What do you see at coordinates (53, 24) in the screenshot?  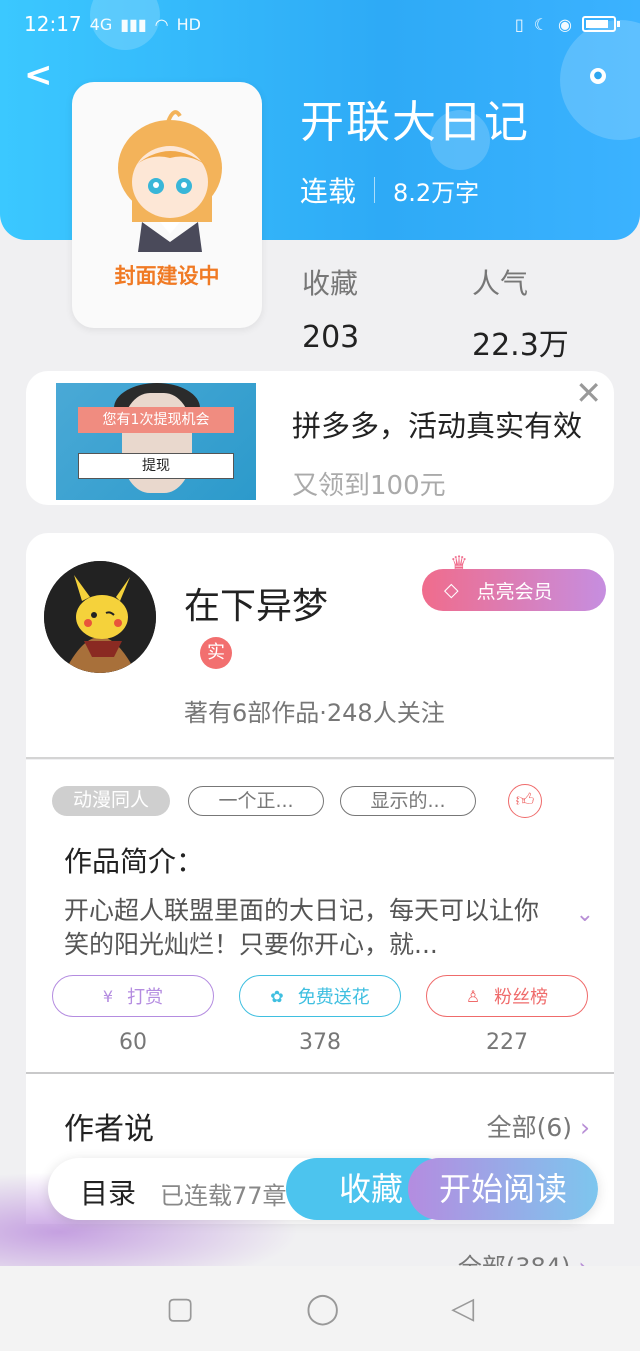 I see `status-time: 12:17` at bounding box center [53, 24].